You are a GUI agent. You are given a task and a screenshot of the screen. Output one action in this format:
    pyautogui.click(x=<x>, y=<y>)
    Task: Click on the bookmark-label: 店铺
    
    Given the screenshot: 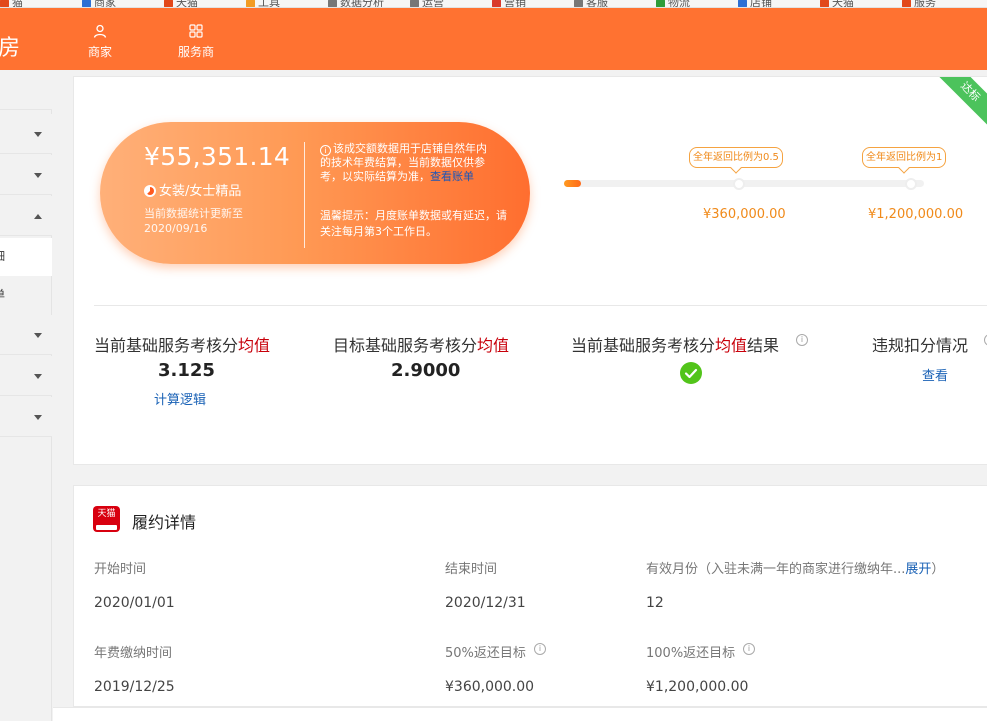 What is the action you would take?
    pyautogui.click(x=761, y=4)
    